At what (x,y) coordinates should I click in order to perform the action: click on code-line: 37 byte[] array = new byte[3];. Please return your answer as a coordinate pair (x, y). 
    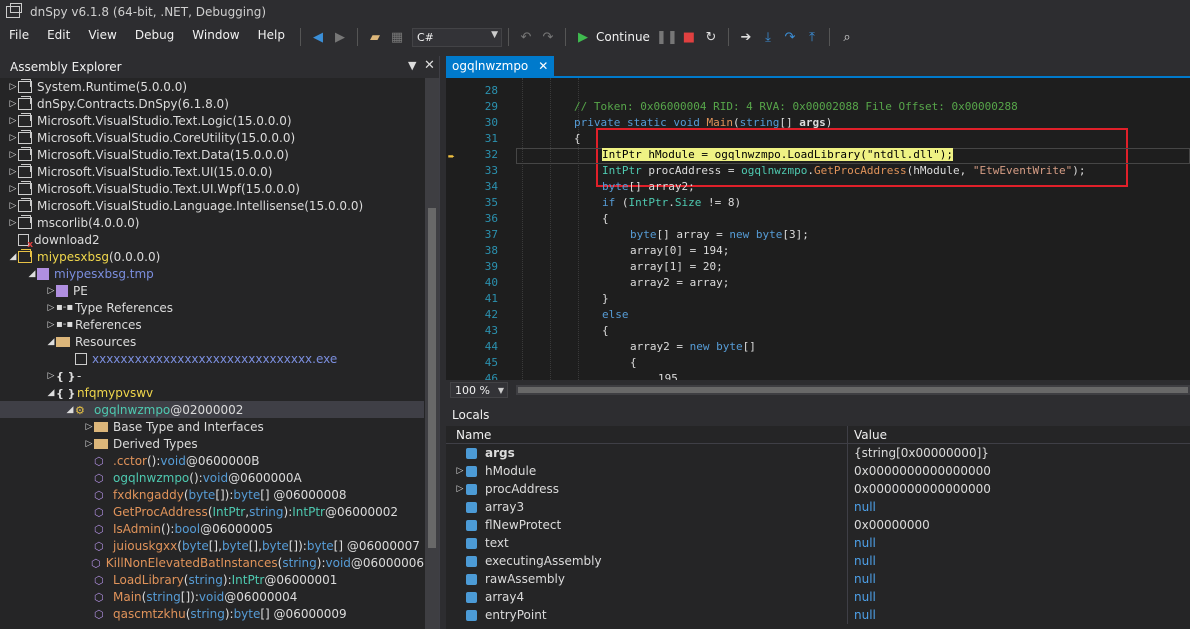
    Looking at the image, I should click on (818, 236).